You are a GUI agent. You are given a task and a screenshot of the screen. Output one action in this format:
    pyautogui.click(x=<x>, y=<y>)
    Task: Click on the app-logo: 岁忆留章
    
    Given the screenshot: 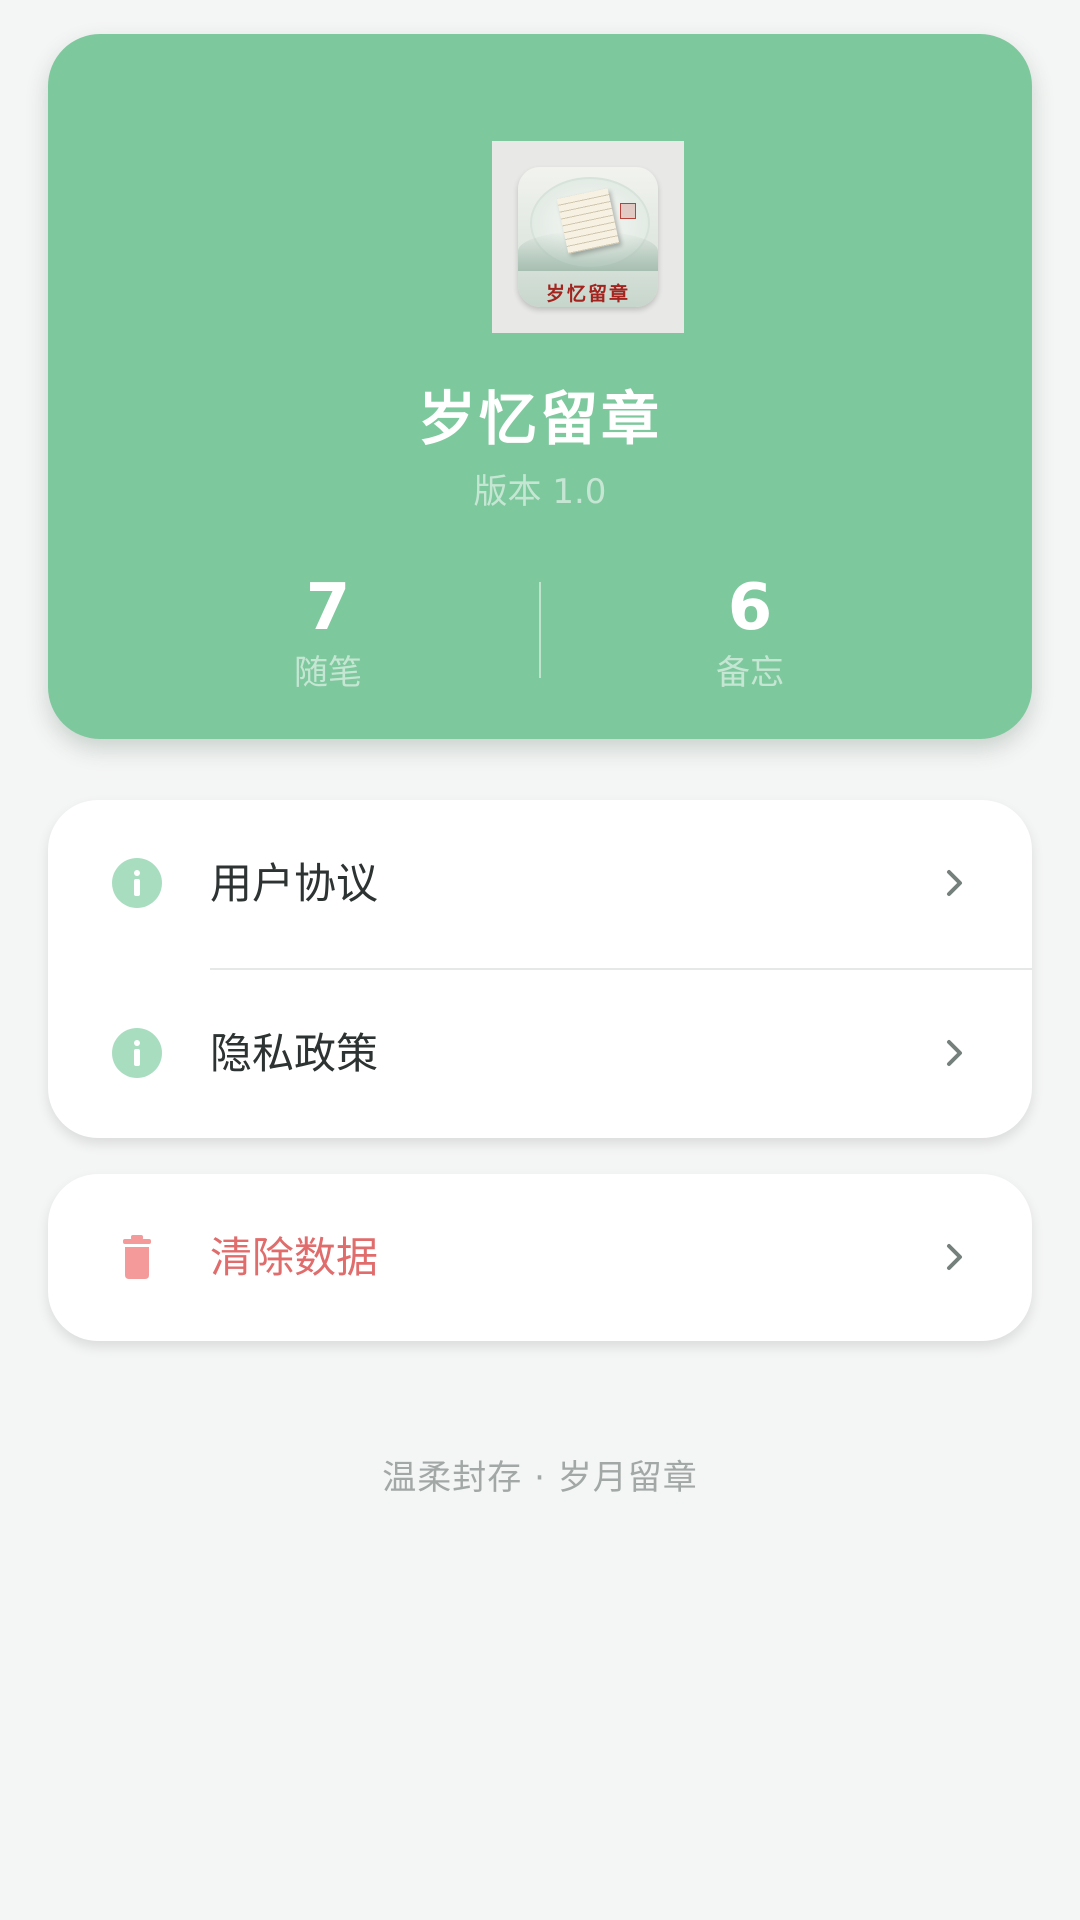 What is the action you would take?
    pyautogui.click(x=588, y=237)
    